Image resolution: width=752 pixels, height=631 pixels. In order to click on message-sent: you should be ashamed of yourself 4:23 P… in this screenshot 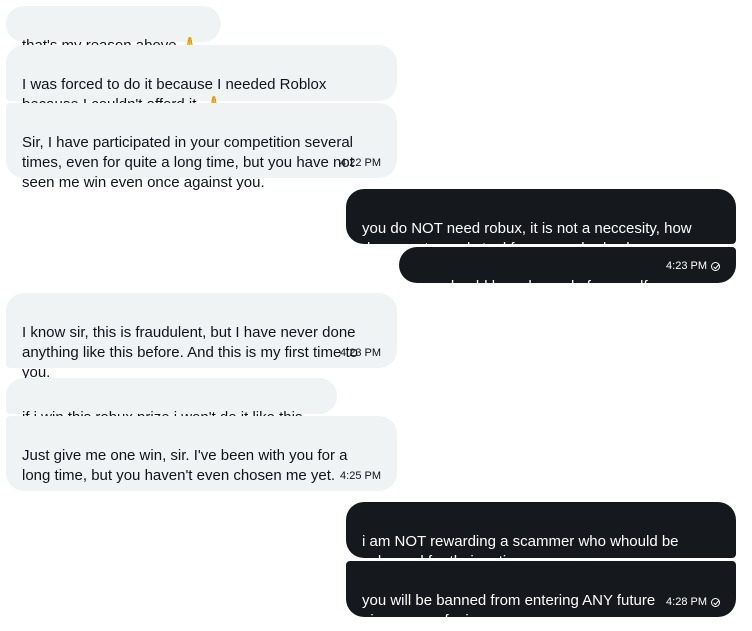, I will do `click(567, 271)`.